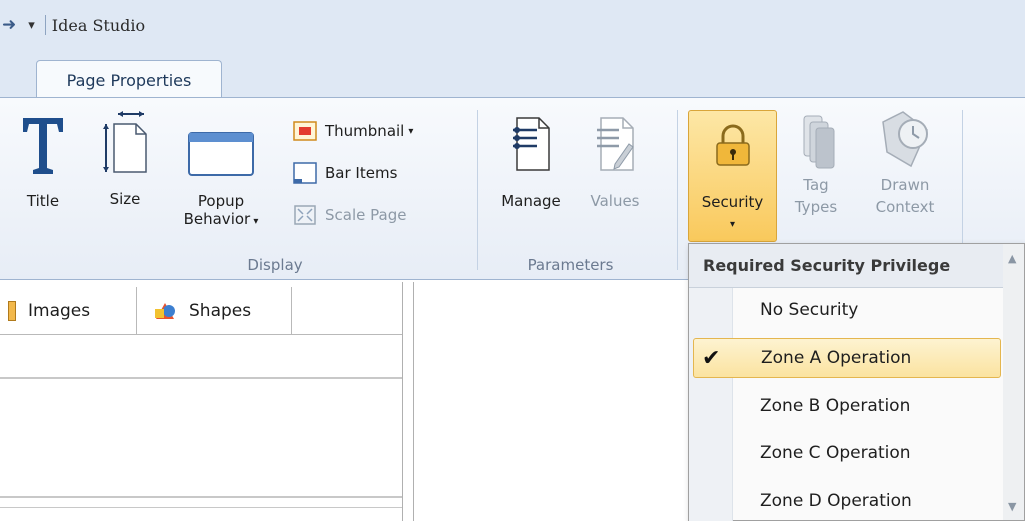 Image resolution: width=1025 pixels, height=521 pixels. Describe the element at coordinates (905, 207) in the screenshot. I see `drawn-context-line2: Context` at that location.